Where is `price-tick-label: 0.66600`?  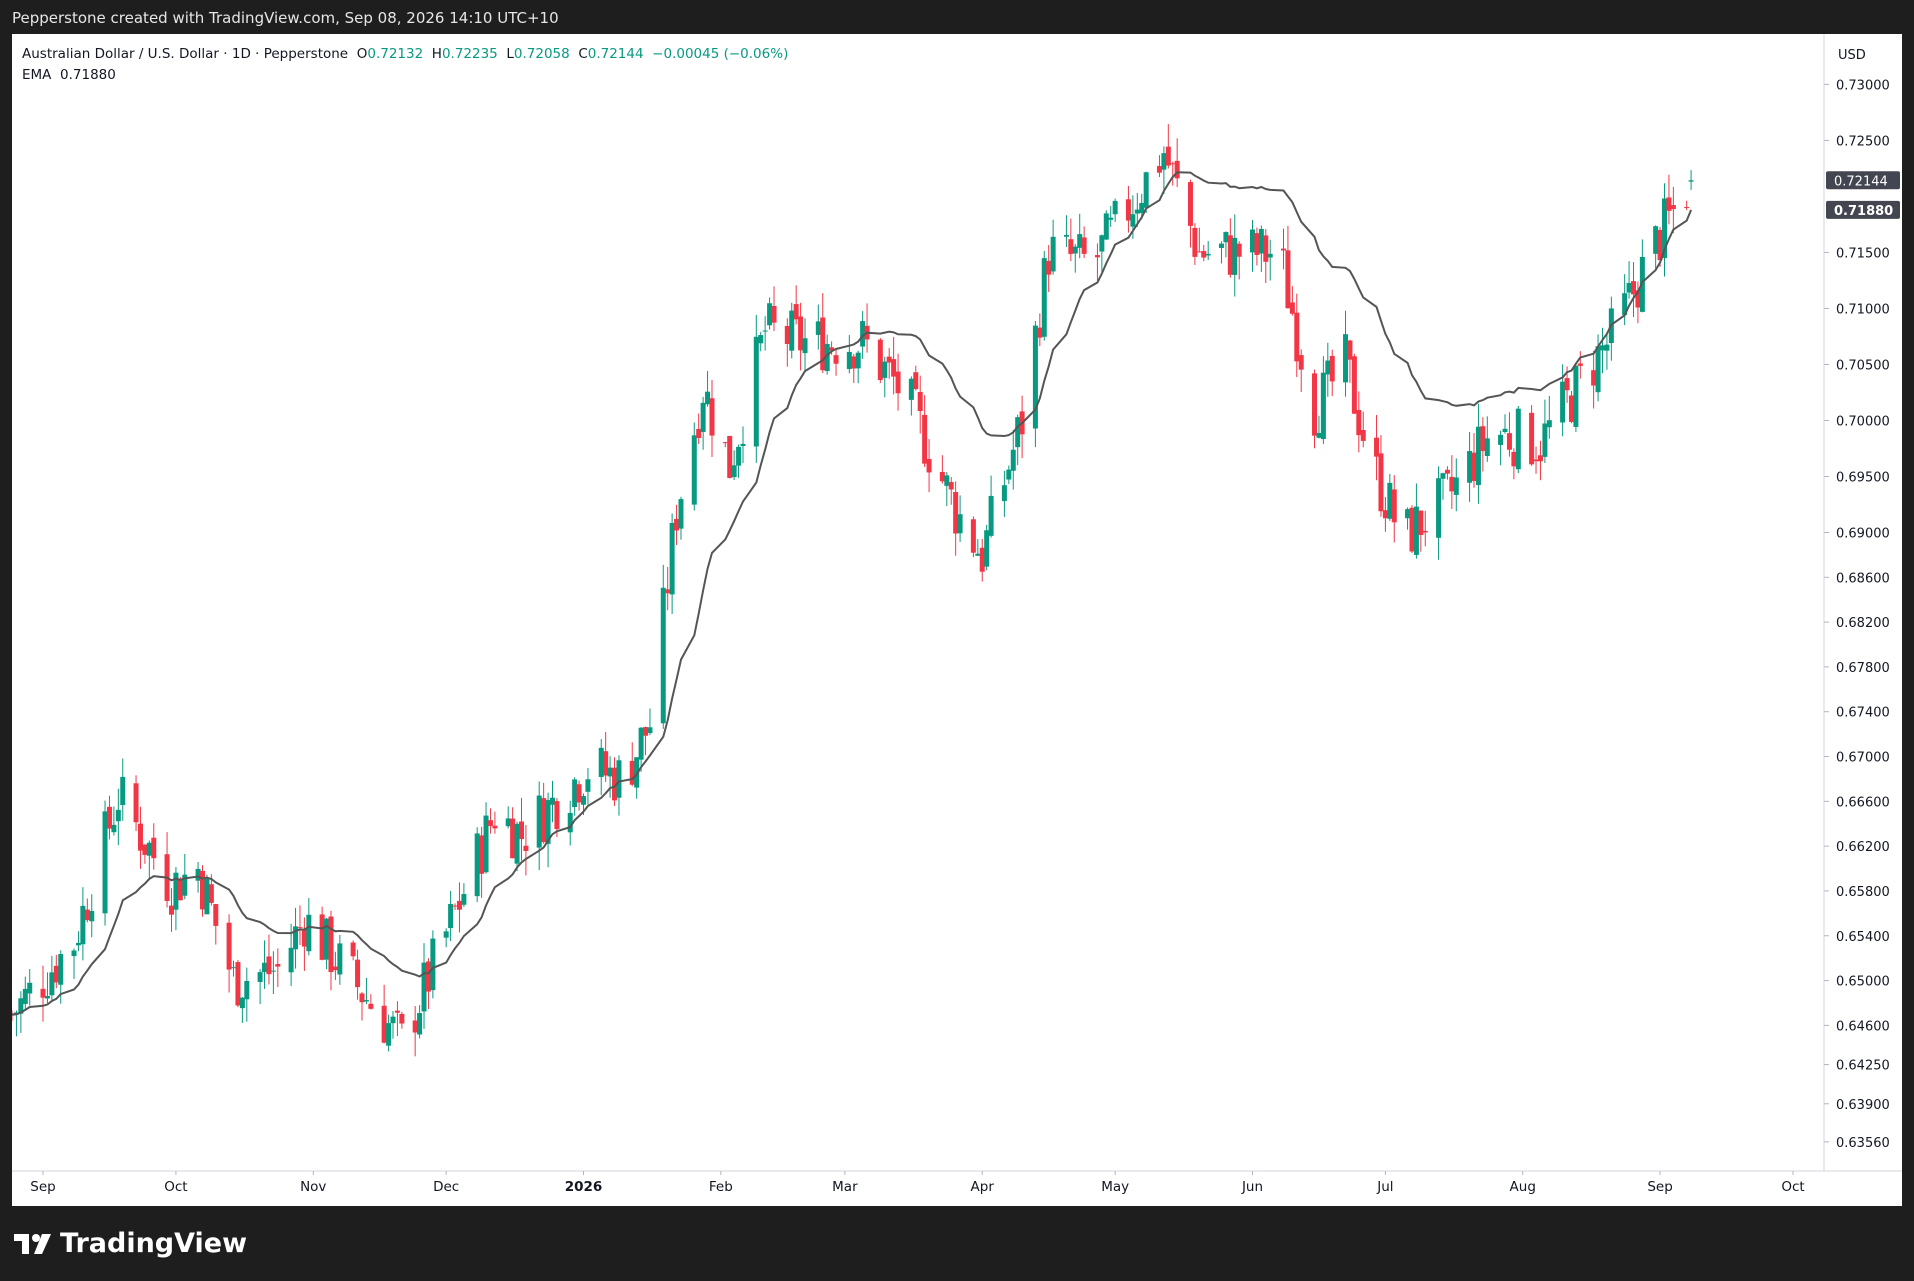
price-tick-label: 0.66600 is located at coordinates (1863, 802).